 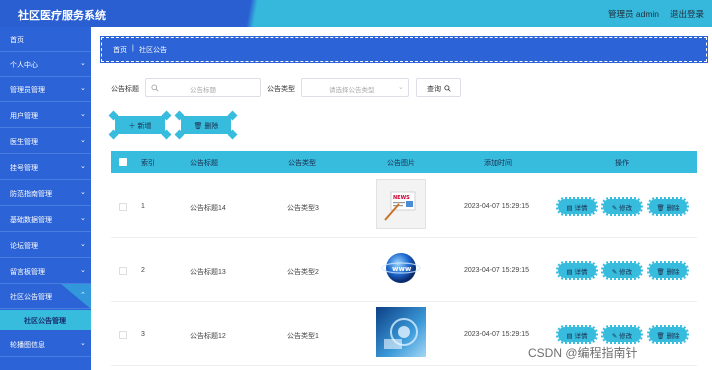 I want to click on column-header: 索引, so click(x=148, y=163).